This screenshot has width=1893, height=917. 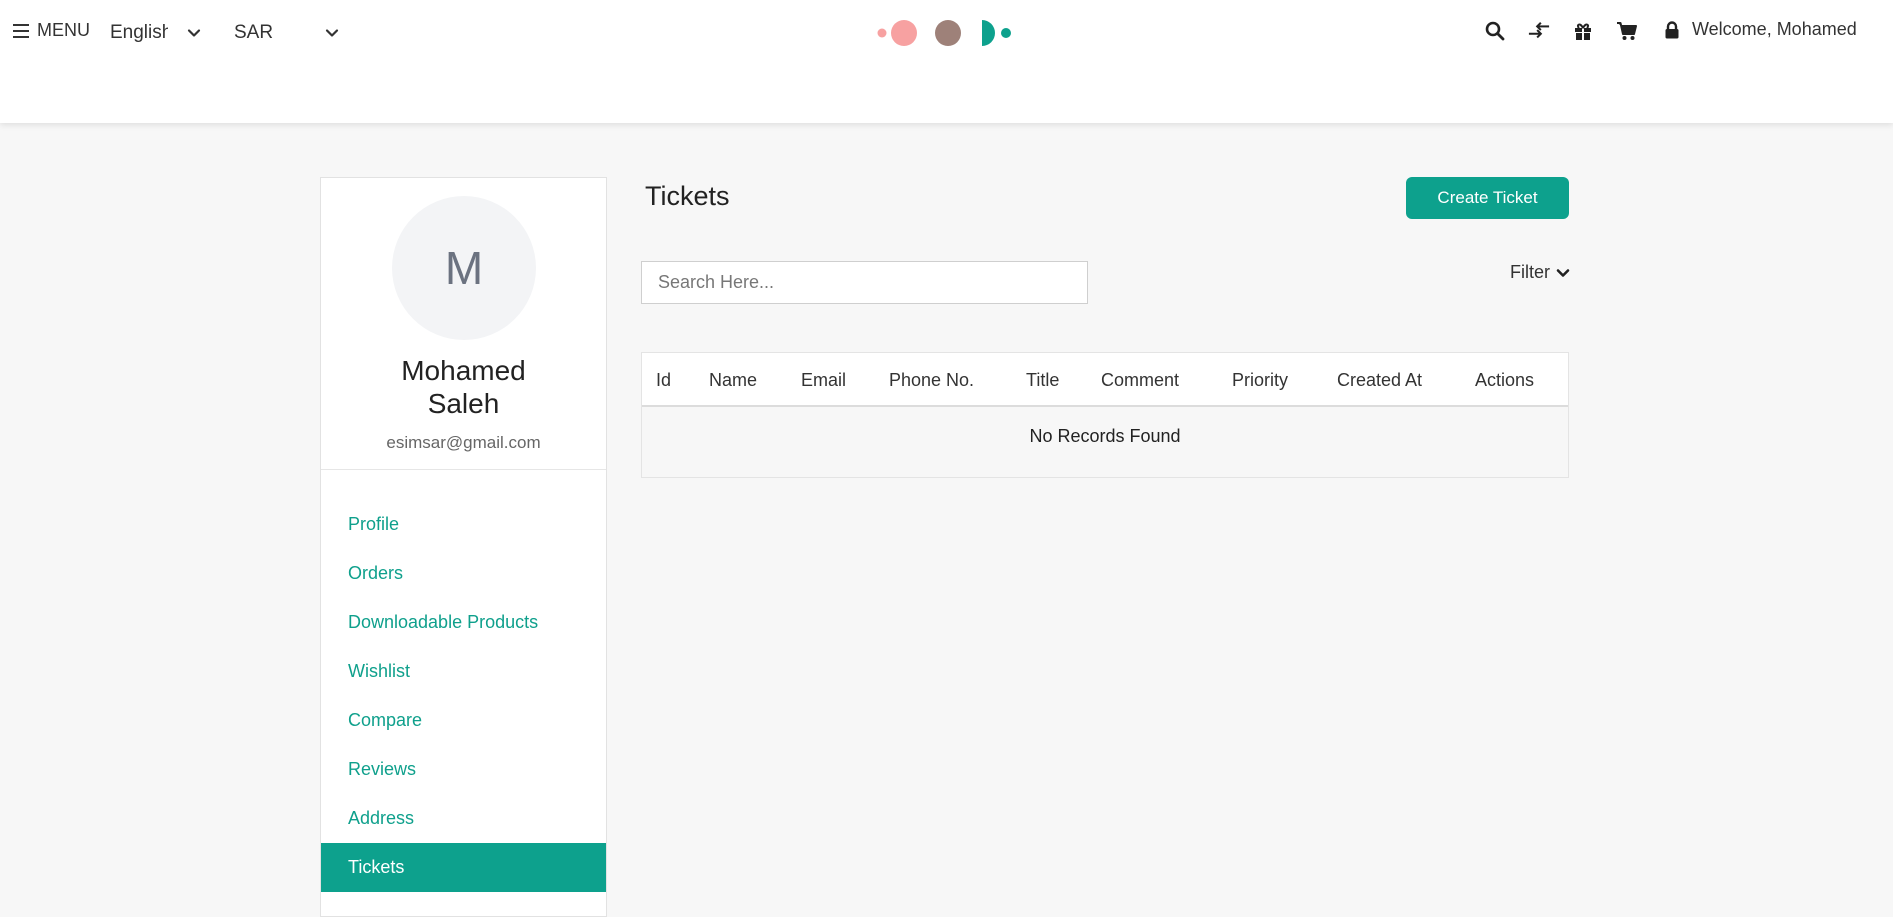 I want to click on column-header-title: Title, so click(x=1042, y=380).